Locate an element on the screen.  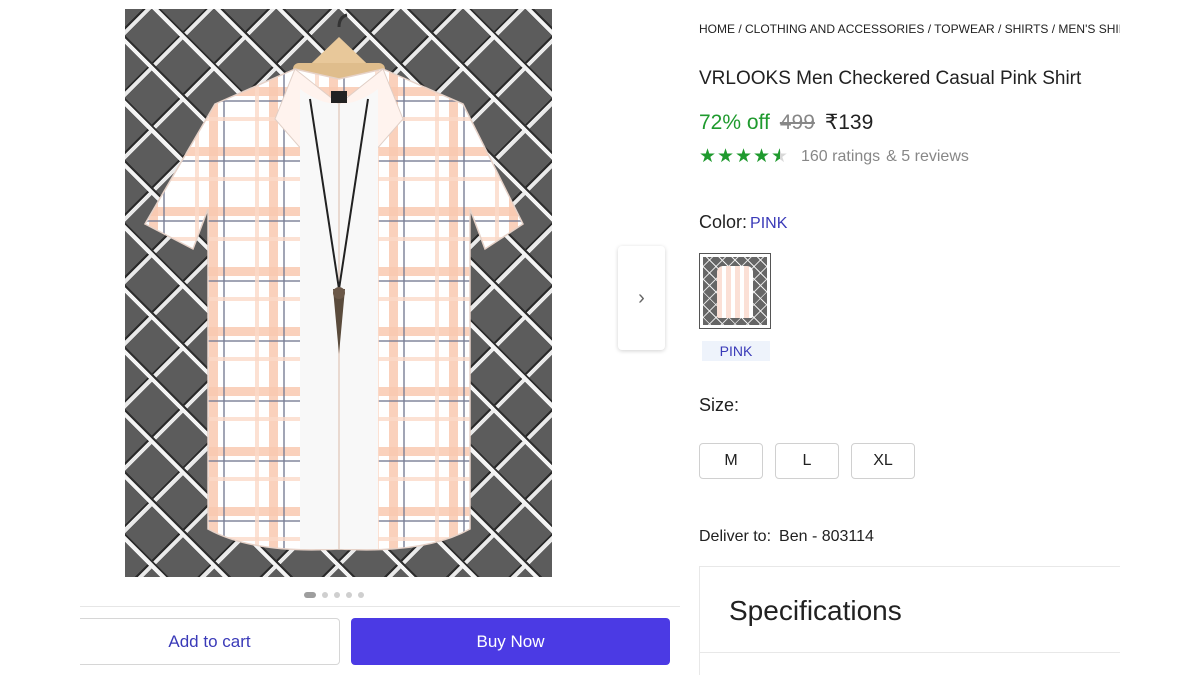
delivery-info: Deliver to: Ben - 803114 is located at coordinates (786, 537).